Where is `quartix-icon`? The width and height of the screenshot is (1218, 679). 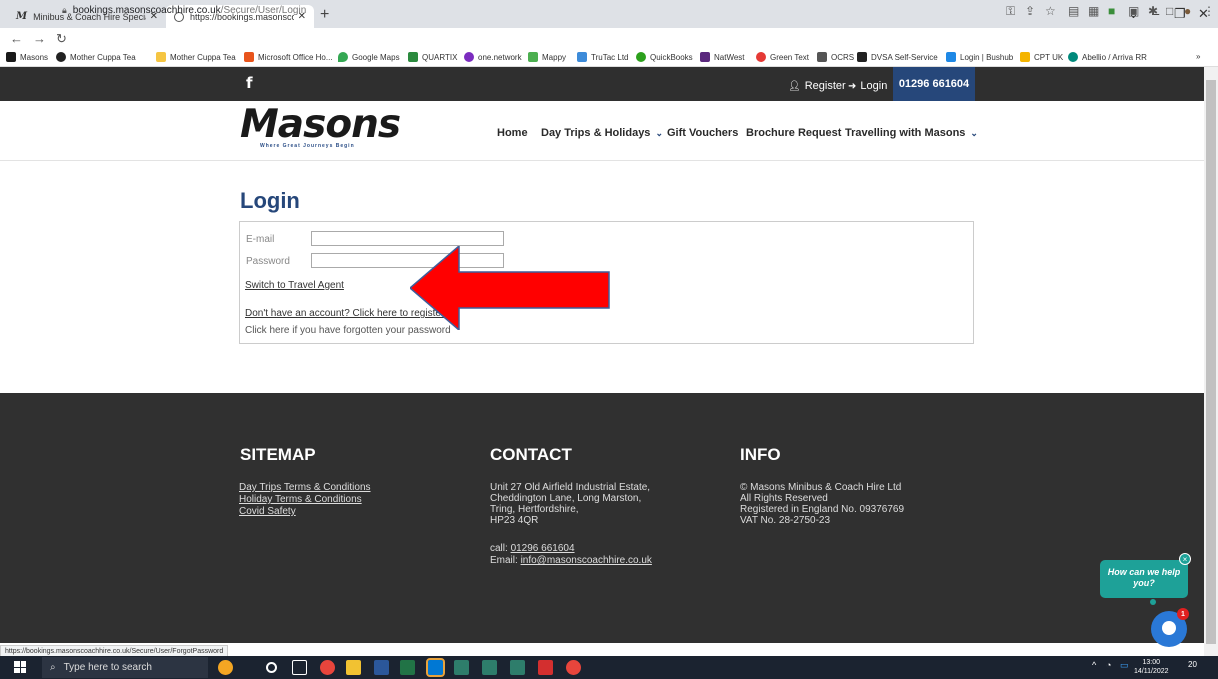 quartix-icon is located at coordinates (413, 57).